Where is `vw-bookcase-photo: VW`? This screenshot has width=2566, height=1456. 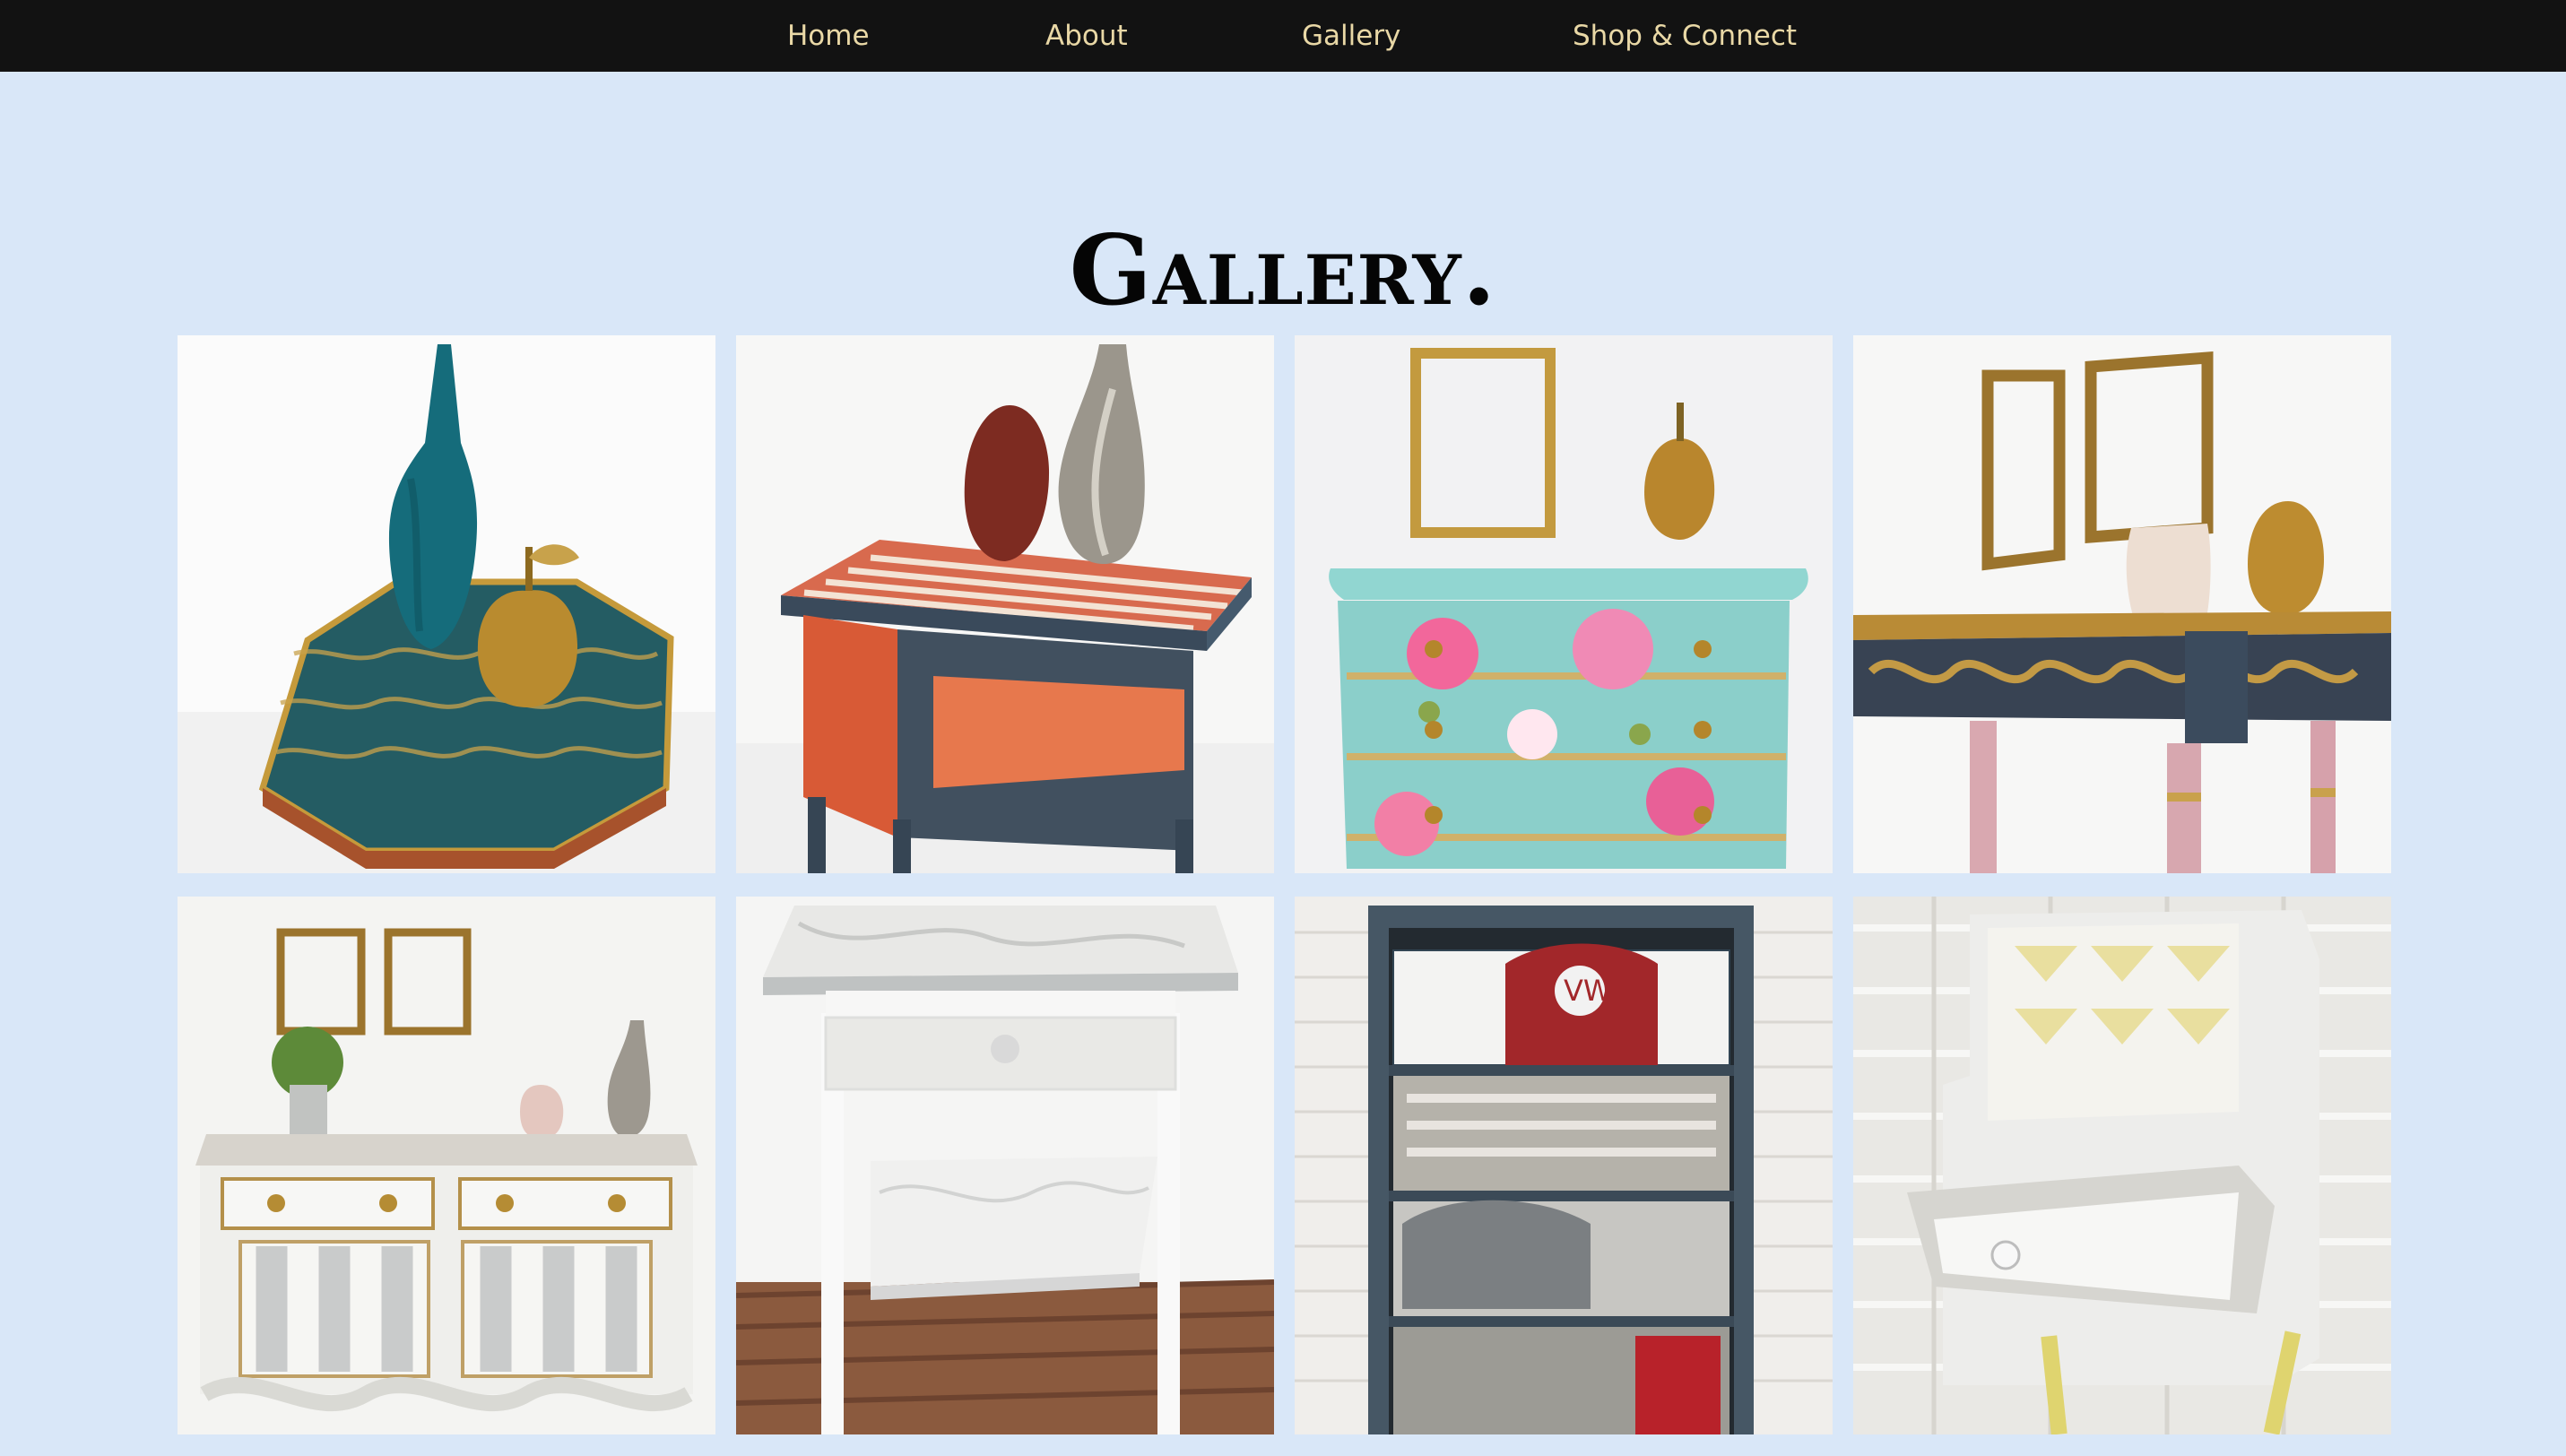
vw-bookcase-photo: VW is located at coordinates (1564, 1165).